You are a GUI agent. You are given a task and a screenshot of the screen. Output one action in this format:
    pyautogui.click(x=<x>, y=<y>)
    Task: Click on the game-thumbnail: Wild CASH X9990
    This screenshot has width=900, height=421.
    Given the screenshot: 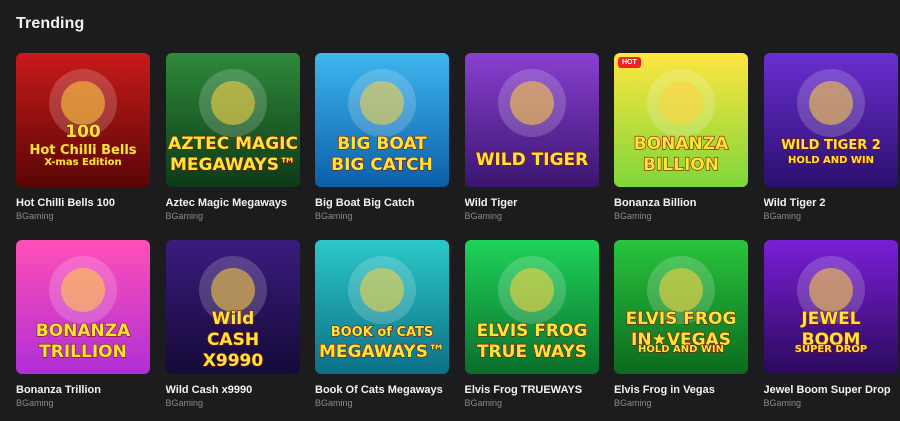 What is the action you would take?
    pyautogui.click(x=232, y=307)
    